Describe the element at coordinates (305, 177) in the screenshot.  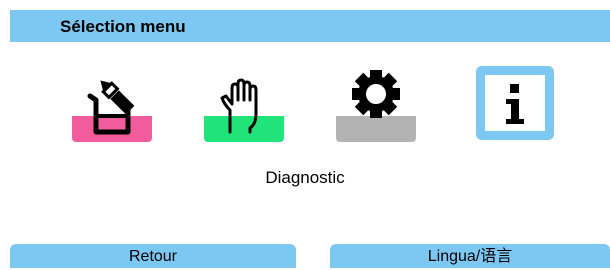
I see `selected-menu-label: Diagnostic` at that location.